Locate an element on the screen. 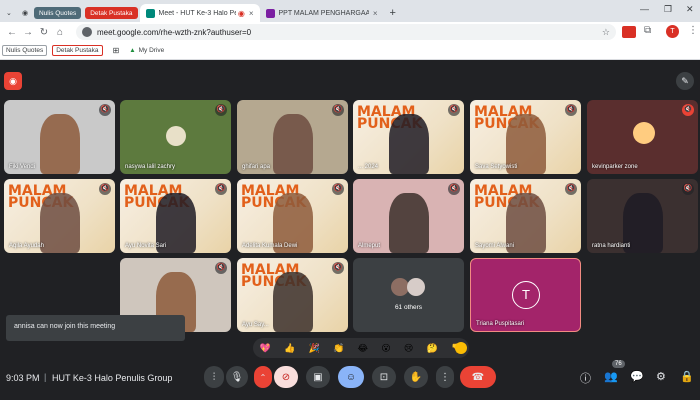  tab-nulis-quotes: Nulis Quotes is located at coordinates (58, 13).